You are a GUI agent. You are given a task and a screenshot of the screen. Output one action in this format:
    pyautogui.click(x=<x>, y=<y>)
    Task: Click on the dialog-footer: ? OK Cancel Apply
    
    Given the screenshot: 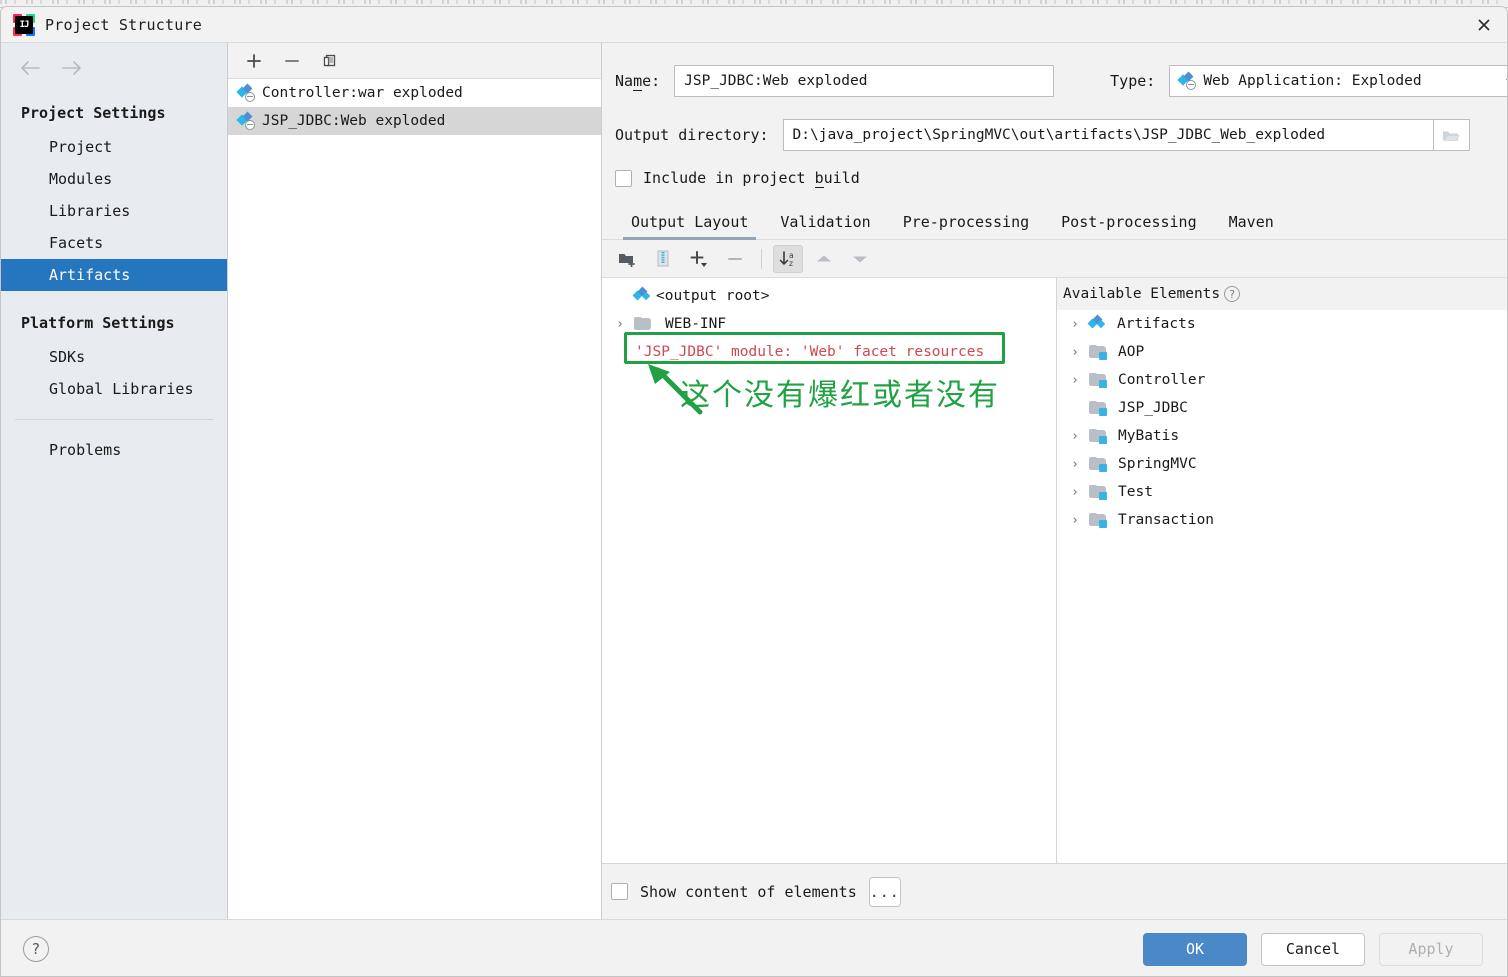 What is the action you would take?
    pyautogui.click(x=754, y=947)
    